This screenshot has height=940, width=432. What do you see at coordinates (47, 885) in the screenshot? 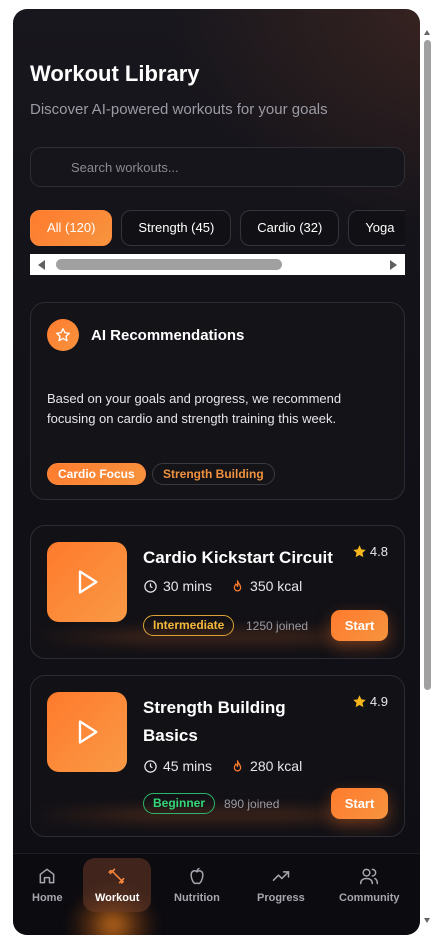
I see `nav-item-home: Home` at bounding box center [47, 885].